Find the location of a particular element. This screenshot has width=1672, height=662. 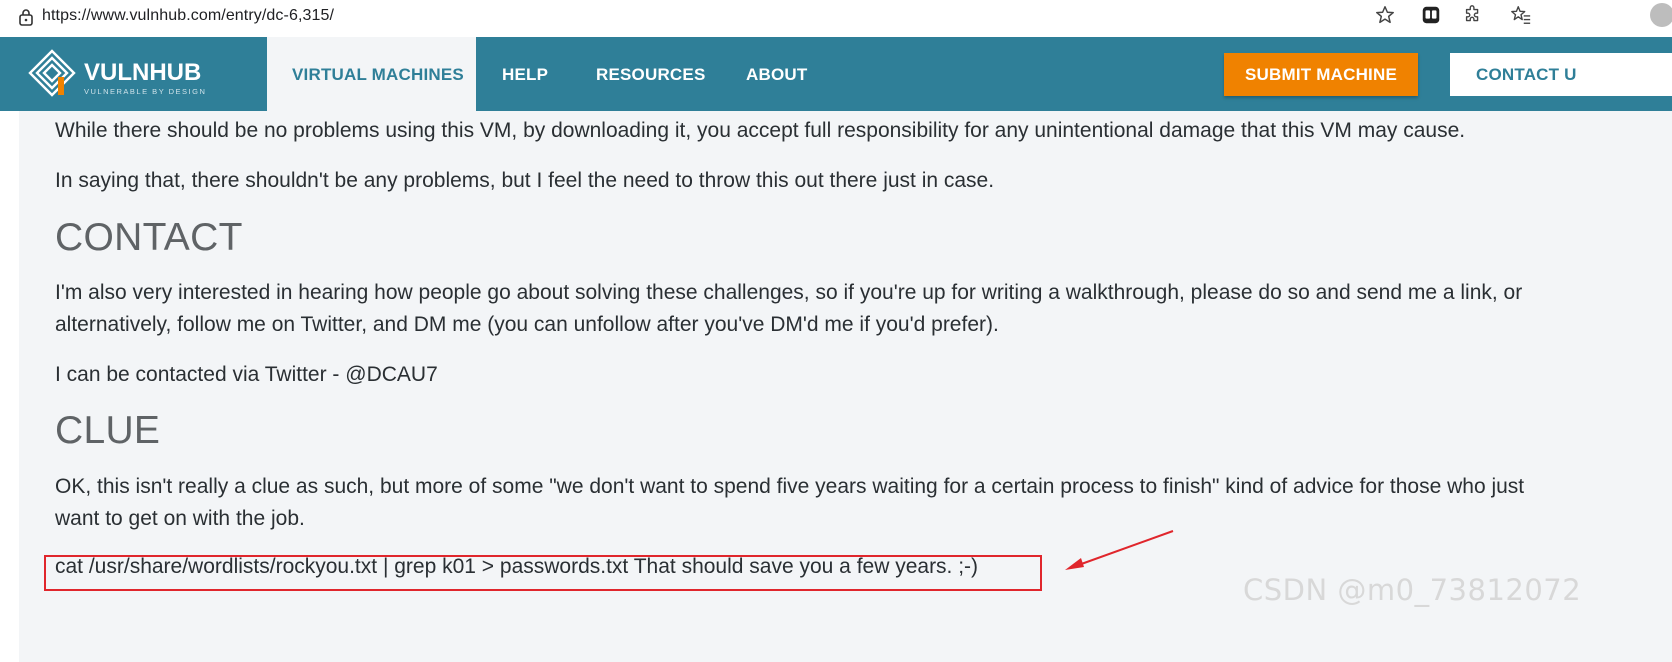

nav-virtual-machines: VIRTUAL MACHINES is located at coordinates (378, 75).